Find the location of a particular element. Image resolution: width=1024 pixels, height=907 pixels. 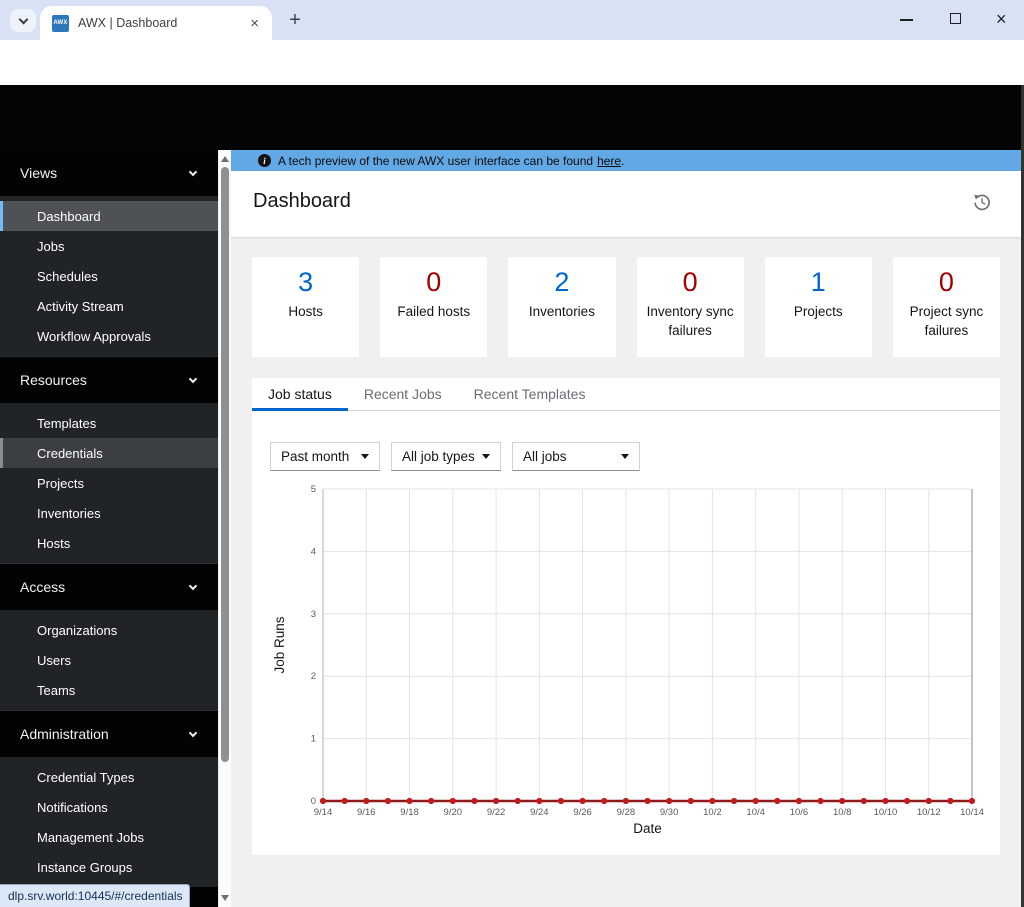

sidebar-item-dashboard: Dashboard is located at coordinates (109, 216).